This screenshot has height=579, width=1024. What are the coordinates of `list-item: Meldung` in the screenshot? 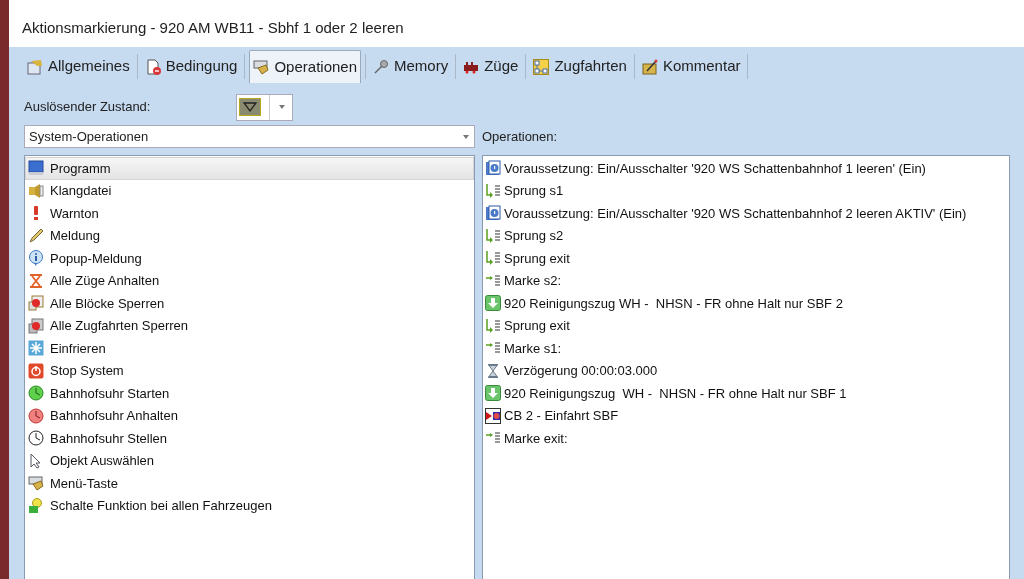 It's located at (249, 235).